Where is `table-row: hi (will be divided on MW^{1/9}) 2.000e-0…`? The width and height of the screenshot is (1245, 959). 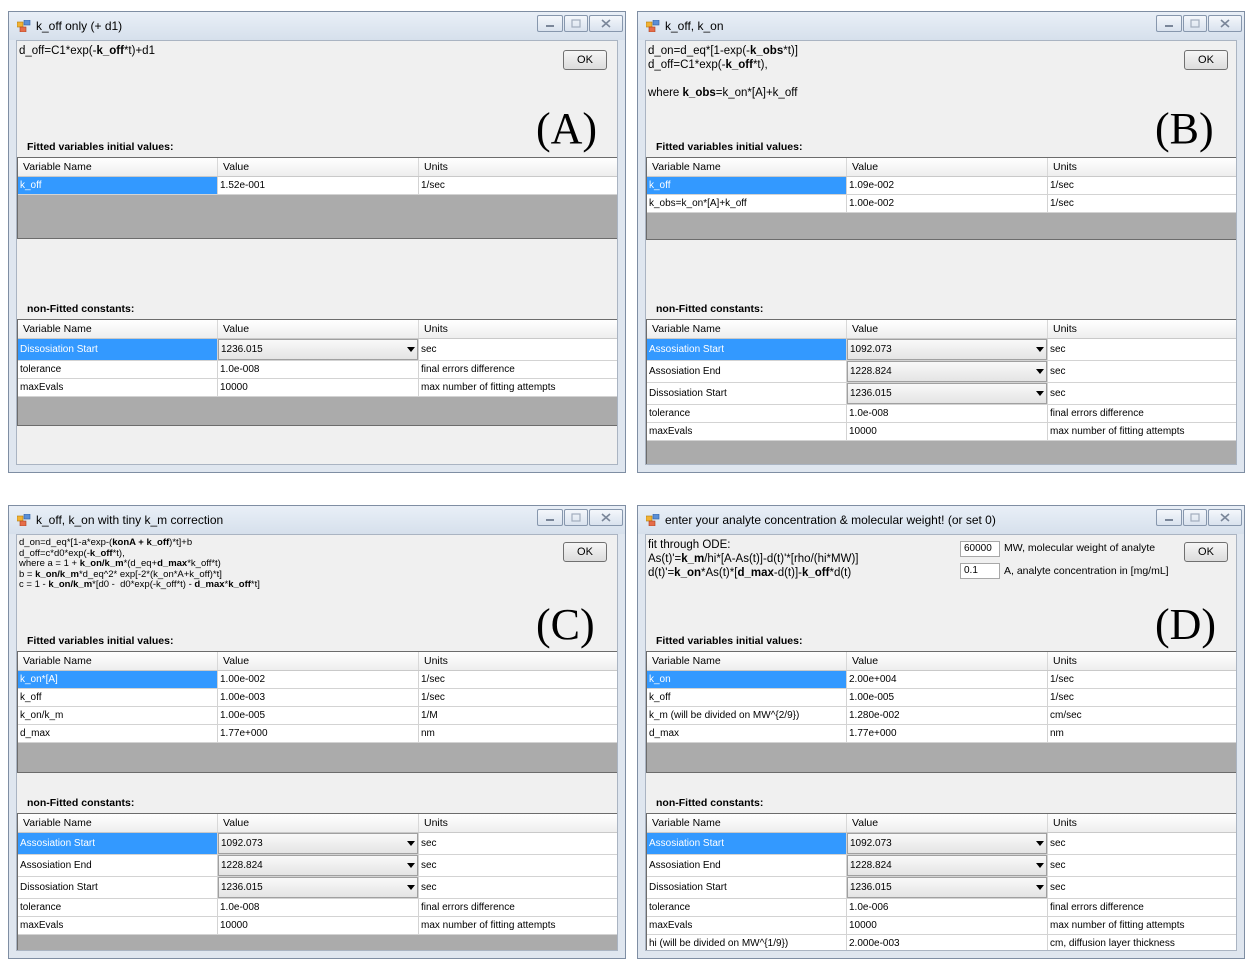
table-row: hi (will be divided on MW^{1/9}) 2.000e-0… is located at coordinates (941, 942).